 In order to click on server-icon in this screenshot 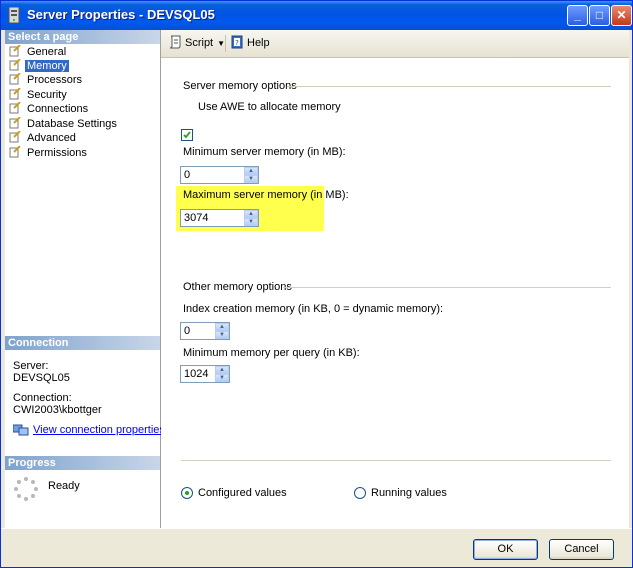, I will do `click(14, 15)`.